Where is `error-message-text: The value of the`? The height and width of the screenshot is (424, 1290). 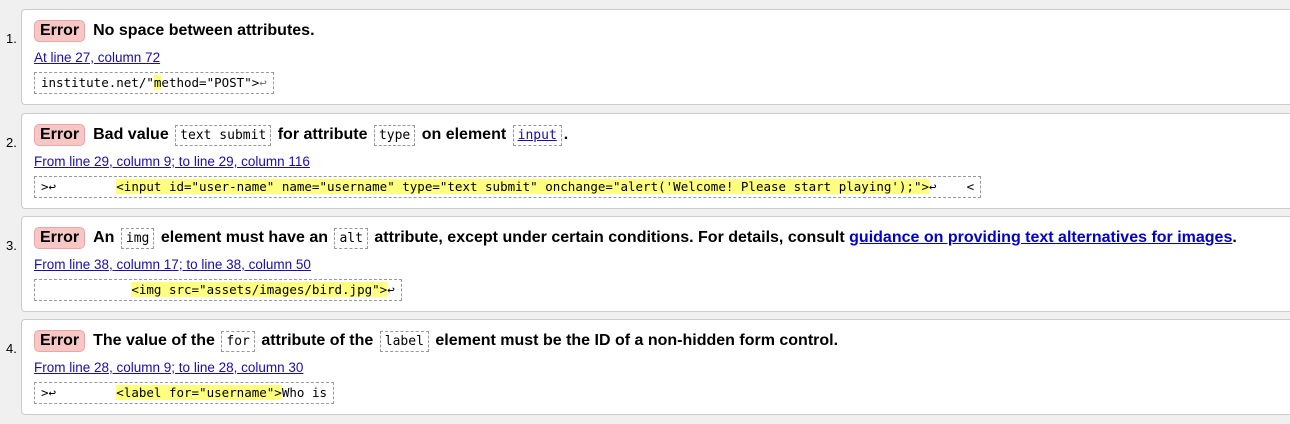 error-message-text: The value of the is located at coordinates (154, 340).